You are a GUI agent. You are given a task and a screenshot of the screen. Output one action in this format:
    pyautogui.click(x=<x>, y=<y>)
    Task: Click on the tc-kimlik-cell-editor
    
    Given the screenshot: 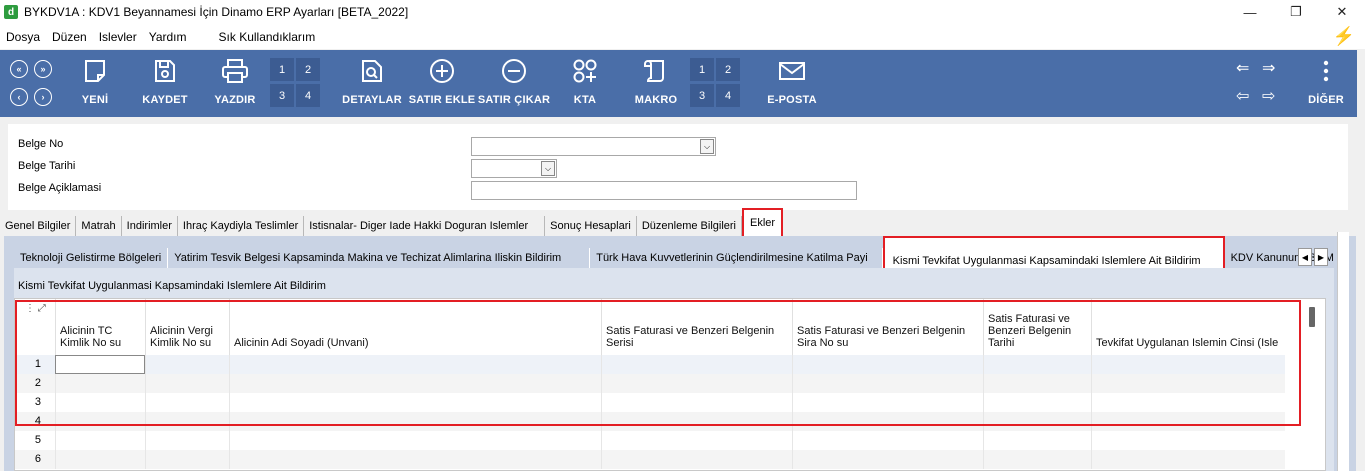 What is the action you would take?
    pyautogui.click(x=100, y=364)
    